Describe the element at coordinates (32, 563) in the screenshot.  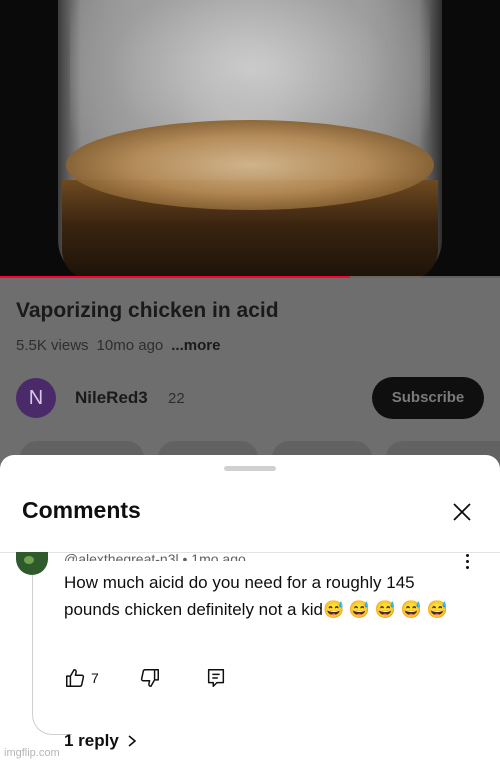
I see `comment-avatar` at that location.